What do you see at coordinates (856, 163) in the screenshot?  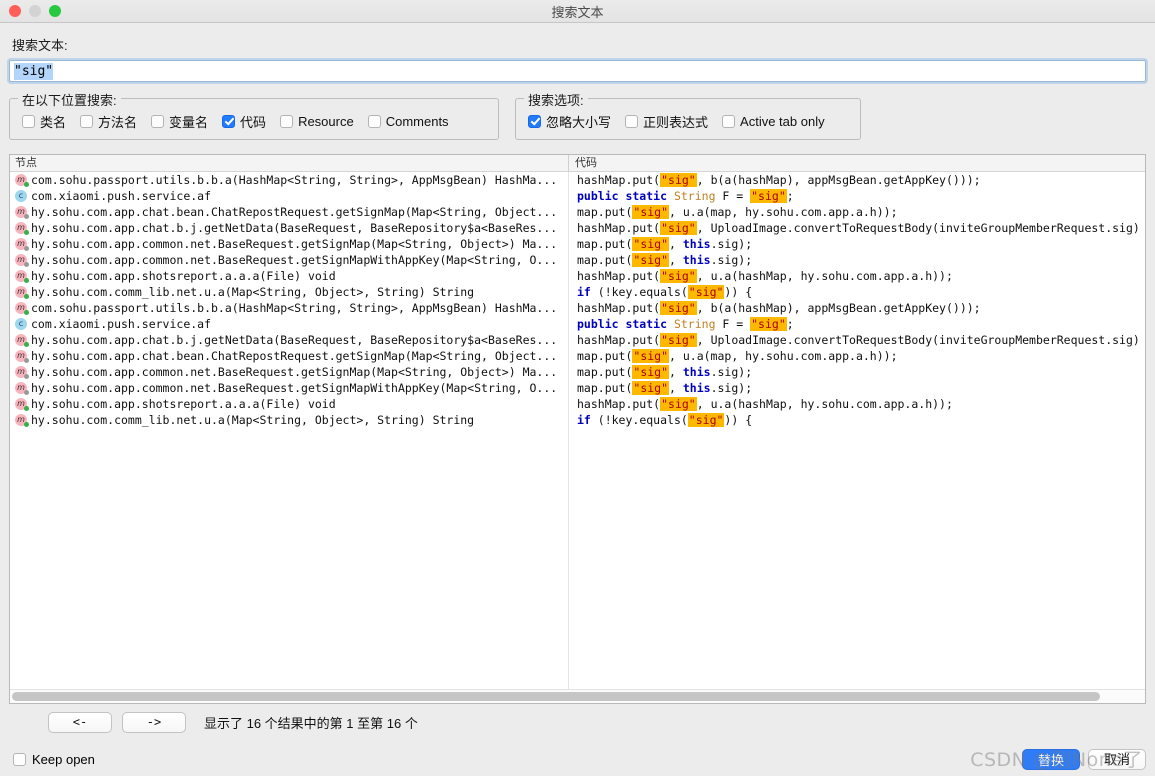 I see `column-header-code: 代码` at bounding box center [856, 163].